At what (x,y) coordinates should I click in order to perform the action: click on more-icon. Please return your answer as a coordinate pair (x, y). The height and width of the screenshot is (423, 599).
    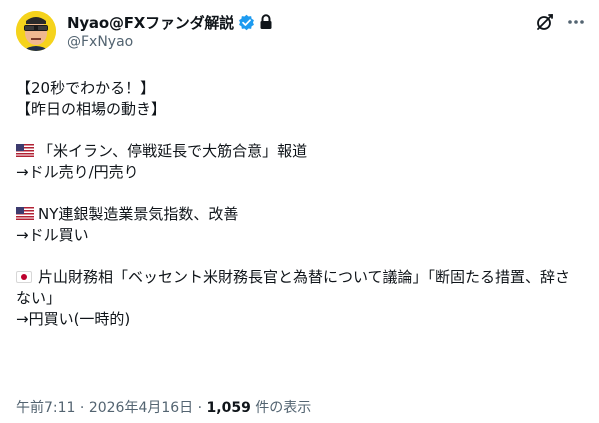
    Looking at the image, I should click on (576, 22).